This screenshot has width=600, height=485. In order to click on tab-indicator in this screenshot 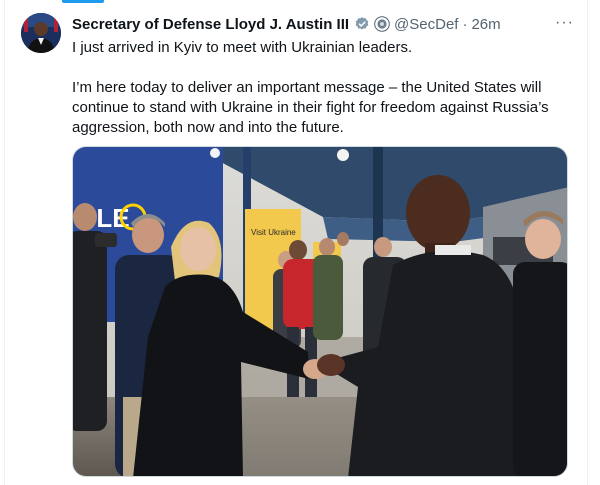, I will do `click(83, 1)`.